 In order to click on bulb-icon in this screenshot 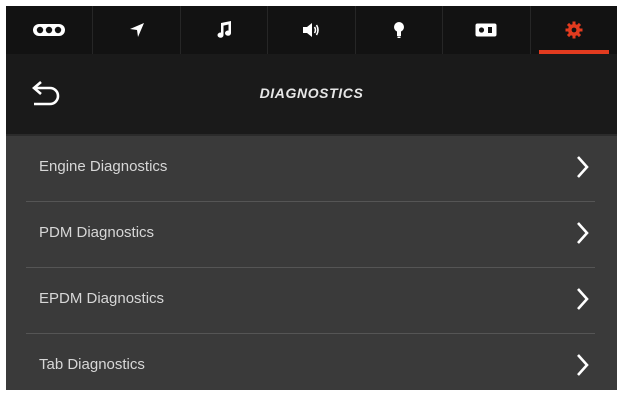, I will do `click(398, 30)`.